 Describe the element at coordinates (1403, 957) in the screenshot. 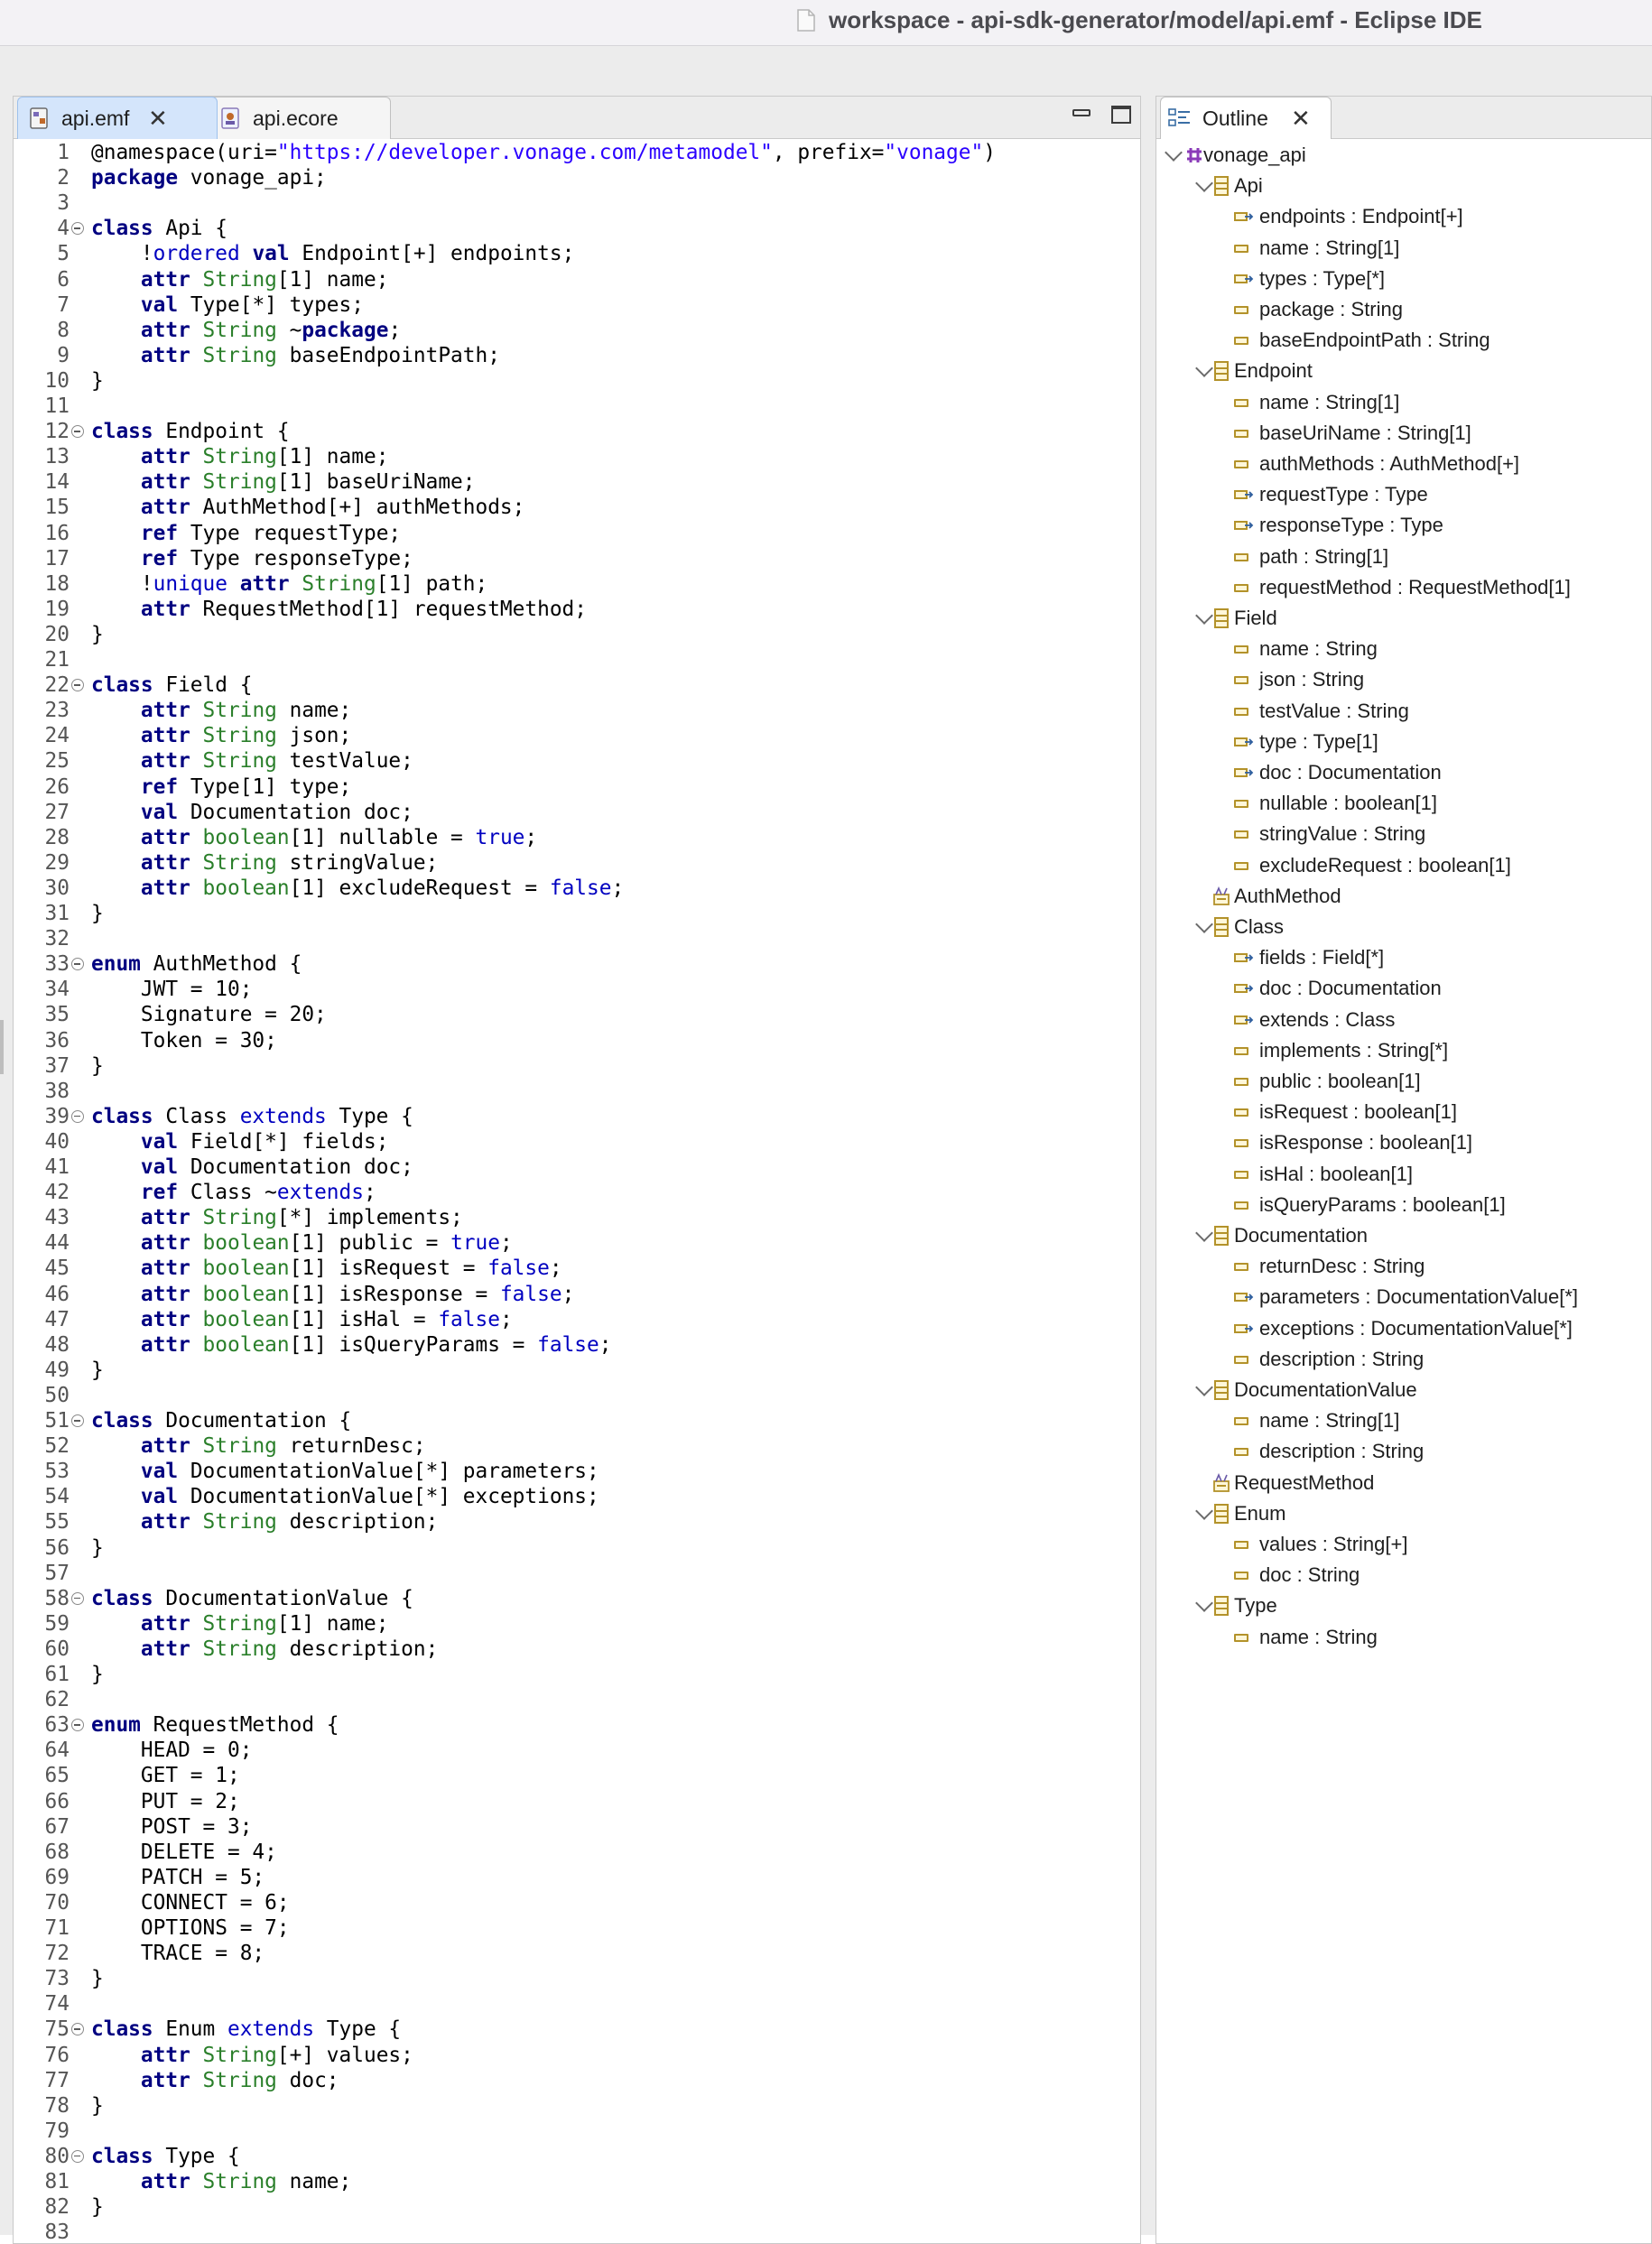

I see `outline-feature-item: fields : Field[*]` at that location.